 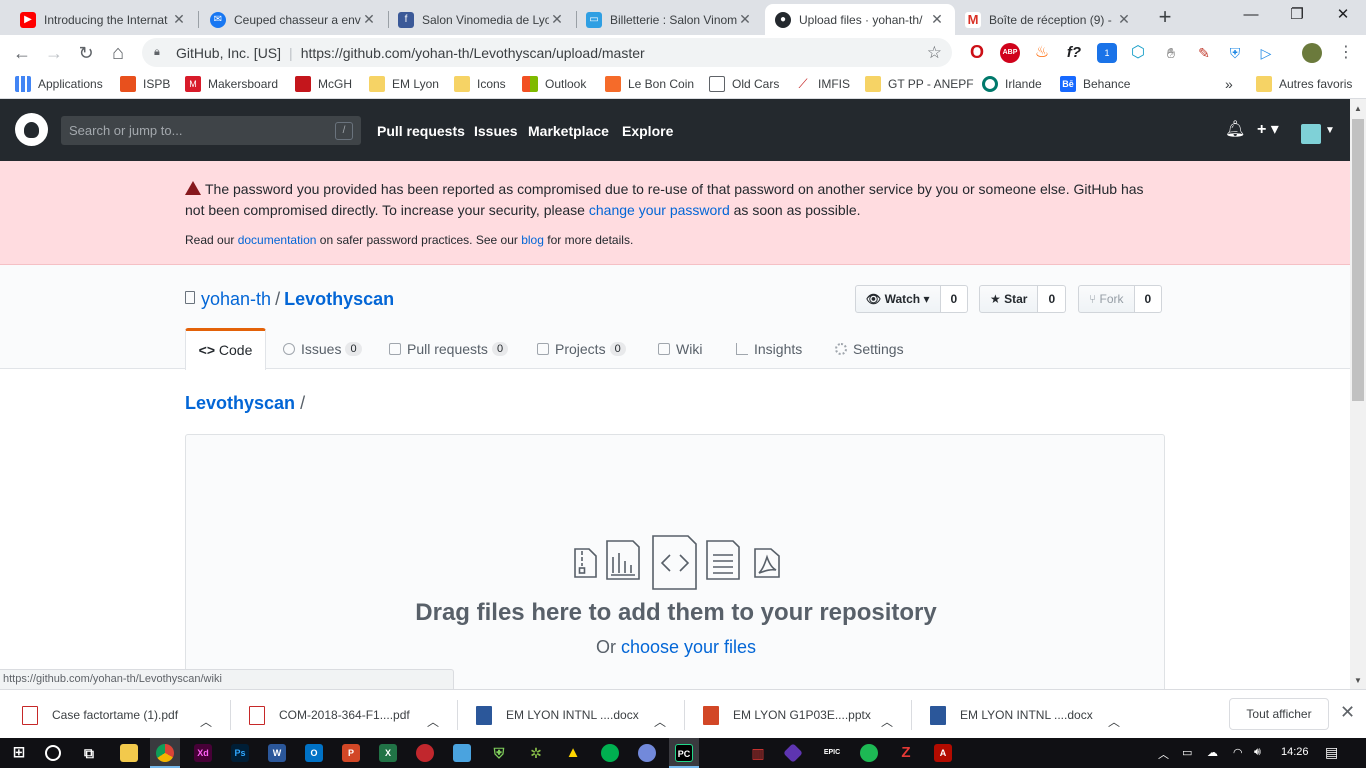 What do you see at coordinates (1304, 84) in the screenshot?
I see `bookmark-other: Autres favoris` at bounding box center [1304, 84].